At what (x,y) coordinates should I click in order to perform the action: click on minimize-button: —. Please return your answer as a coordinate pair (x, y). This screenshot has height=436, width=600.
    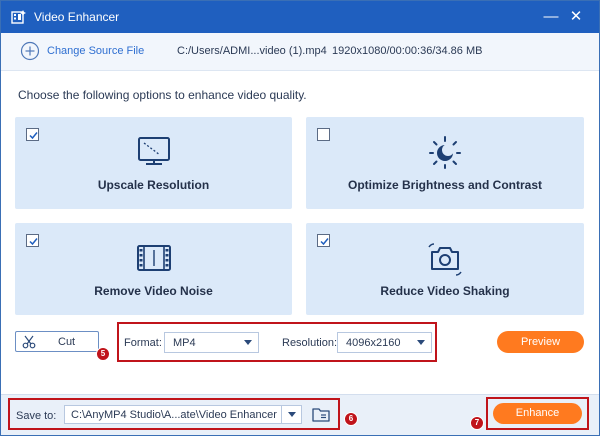
    Looking at the image, I should click on (551, 17).